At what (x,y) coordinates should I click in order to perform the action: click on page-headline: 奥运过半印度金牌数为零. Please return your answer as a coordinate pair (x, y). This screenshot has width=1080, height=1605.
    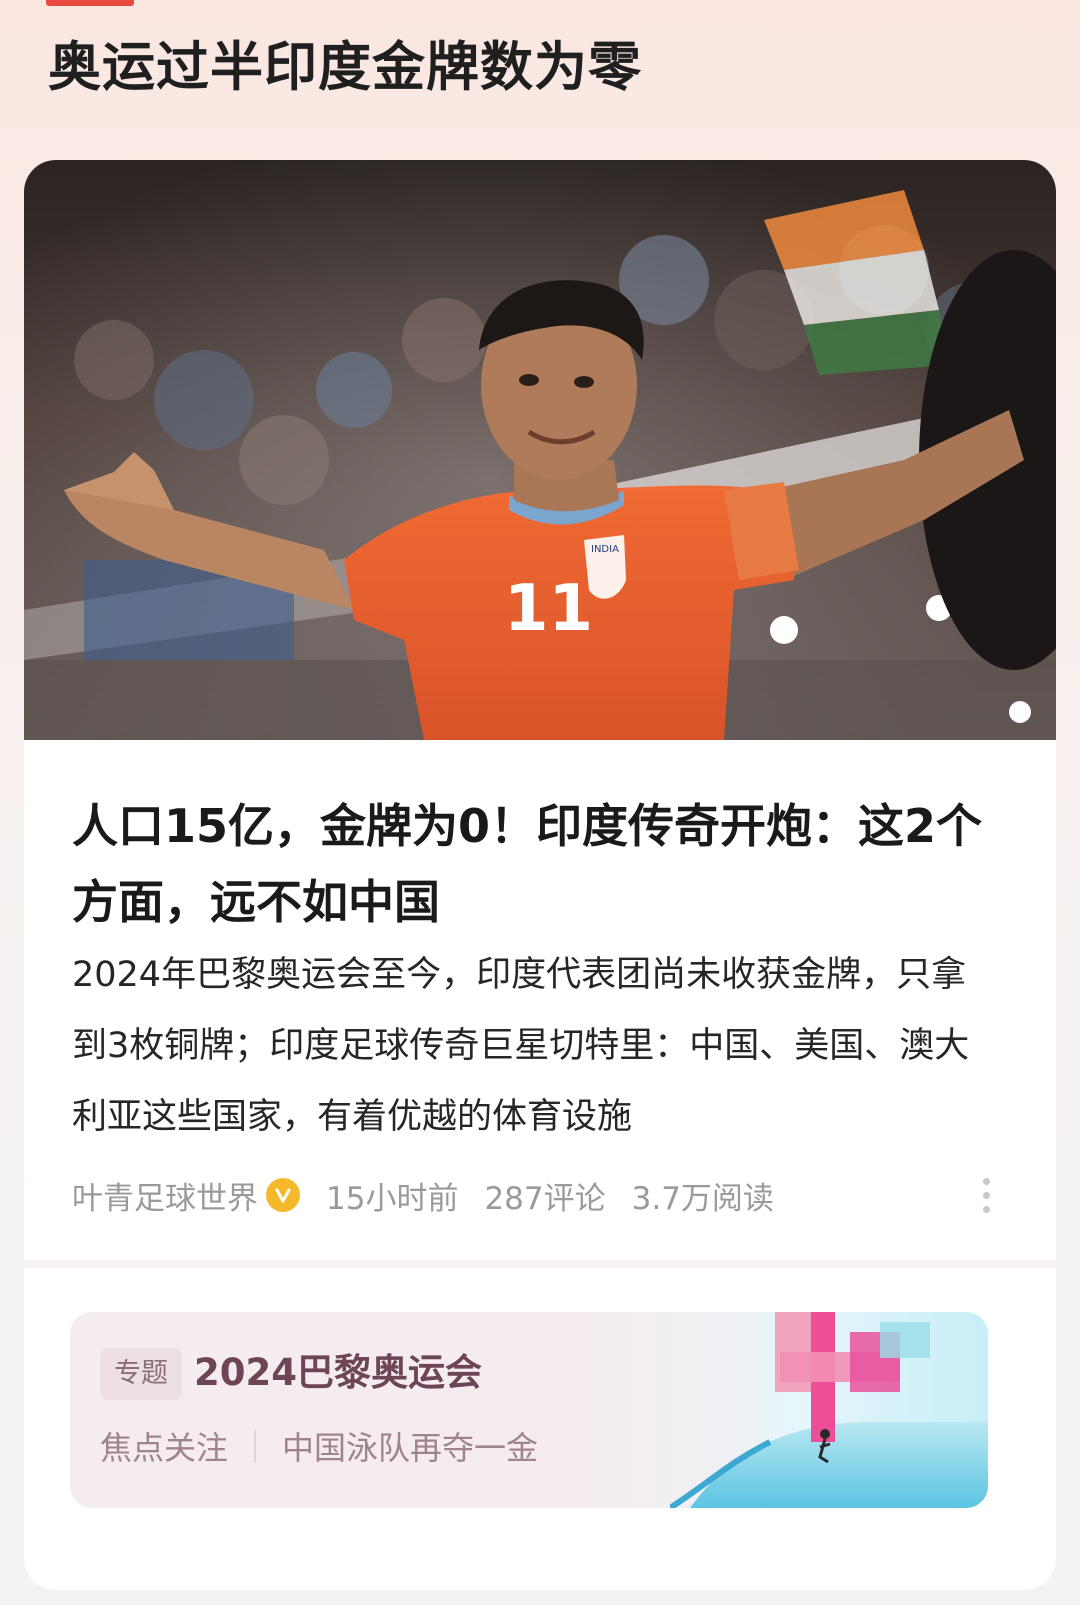
    Looking at the image, I should click on (345, 68).